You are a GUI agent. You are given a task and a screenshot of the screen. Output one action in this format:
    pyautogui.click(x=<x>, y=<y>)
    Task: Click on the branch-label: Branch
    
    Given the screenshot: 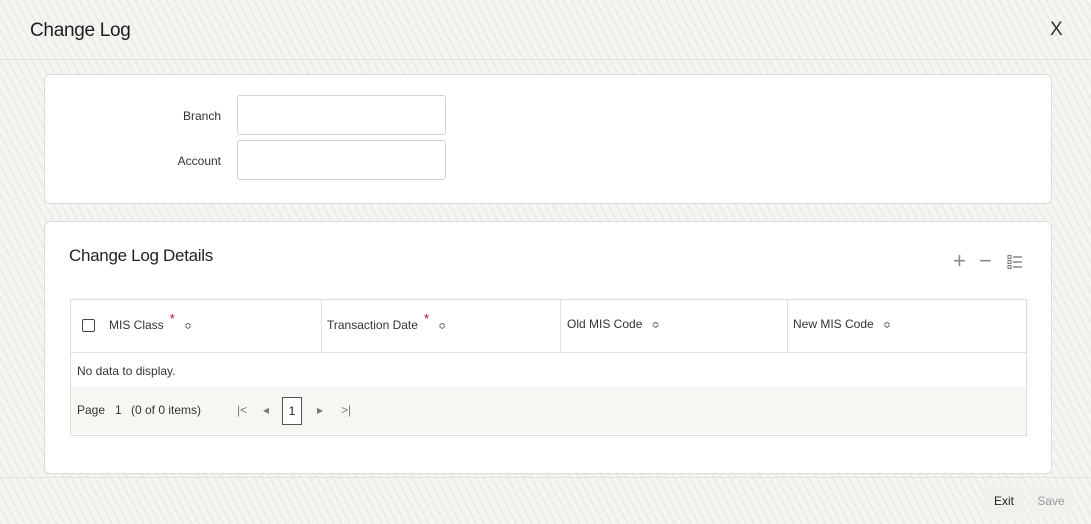 What is the action you would take?
    pyautogui.click(x=201, y=116)
    